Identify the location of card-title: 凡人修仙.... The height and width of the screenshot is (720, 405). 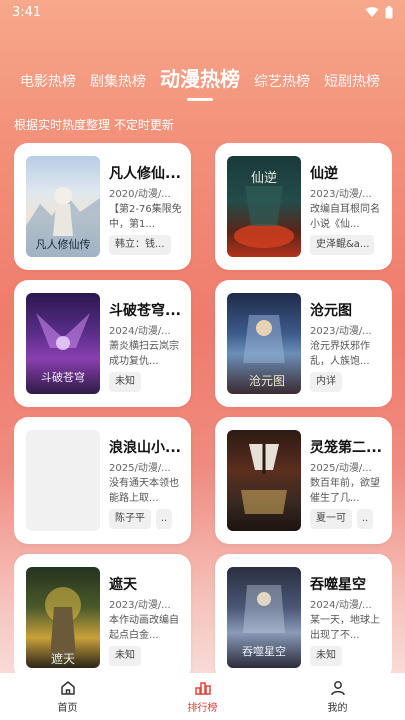
(145, 174).